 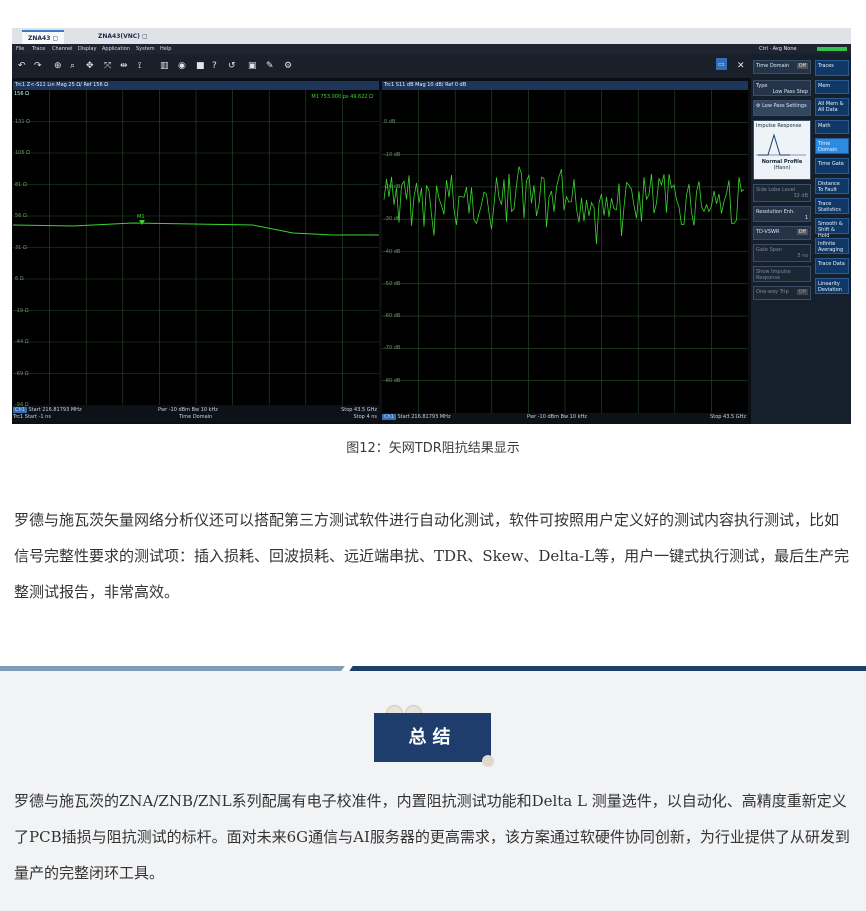 What do you see at coordinates (832, 49) in the screenshot?
I see `level-indicator` at bounding box center [832, 49].